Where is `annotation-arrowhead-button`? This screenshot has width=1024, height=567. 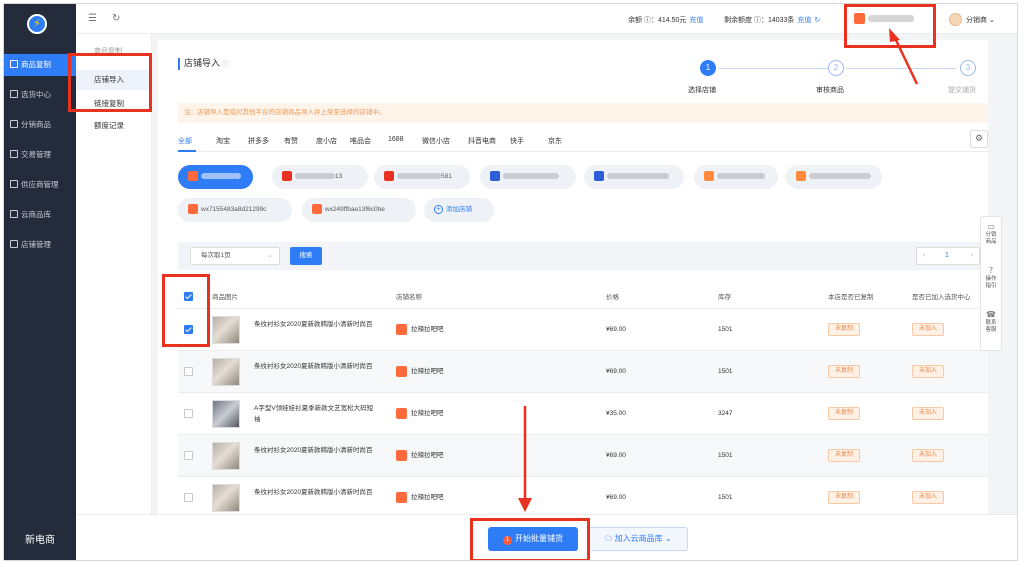 annotation-arrowhead-button is located at coordinates (525, 505).